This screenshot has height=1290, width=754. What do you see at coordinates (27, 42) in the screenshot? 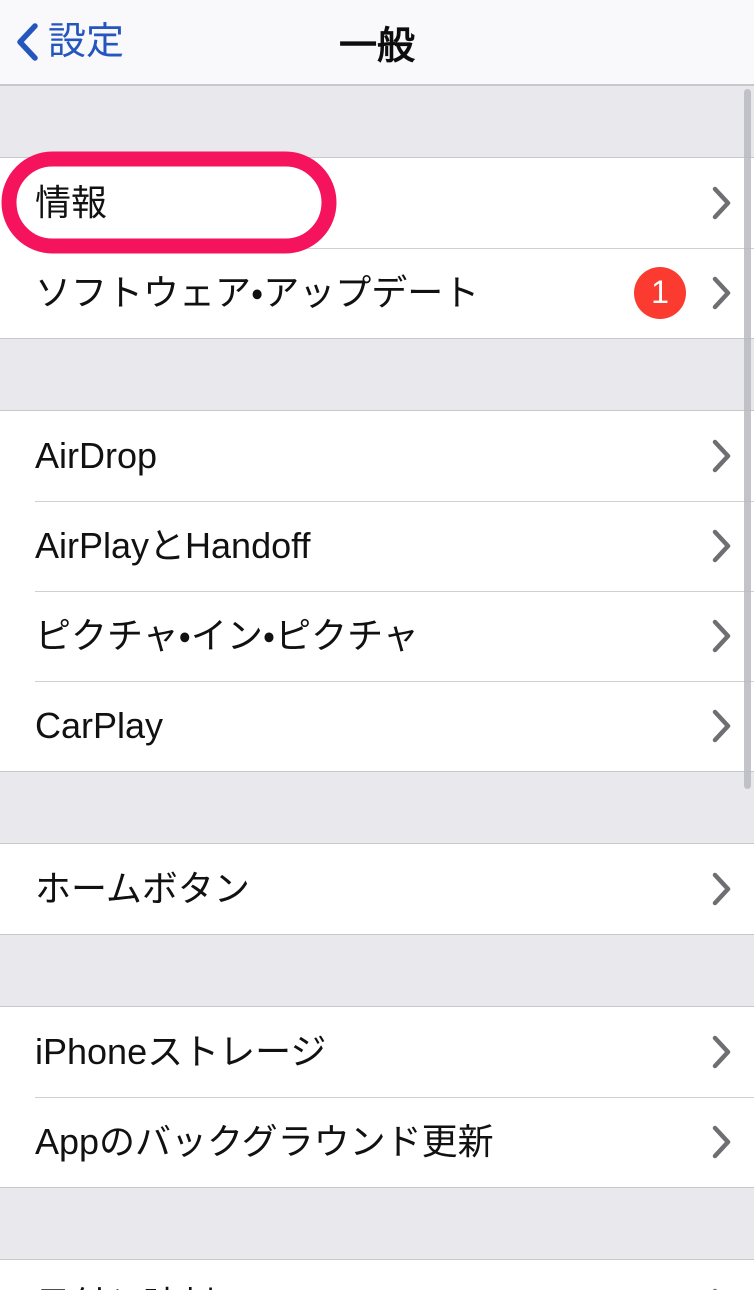
I see `chevron-left-icon` at bounding box center [27, 42].